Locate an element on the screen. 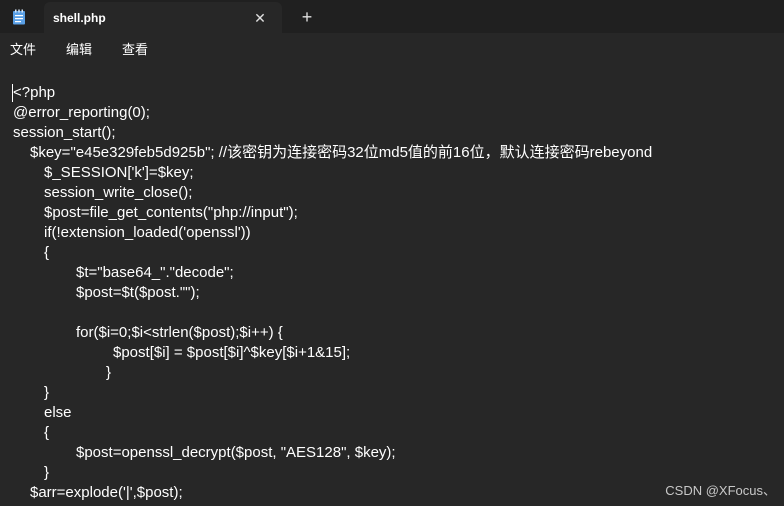 This screenshot has width=784, height=506. code-line: <?php is located at coordinates (34, 92).